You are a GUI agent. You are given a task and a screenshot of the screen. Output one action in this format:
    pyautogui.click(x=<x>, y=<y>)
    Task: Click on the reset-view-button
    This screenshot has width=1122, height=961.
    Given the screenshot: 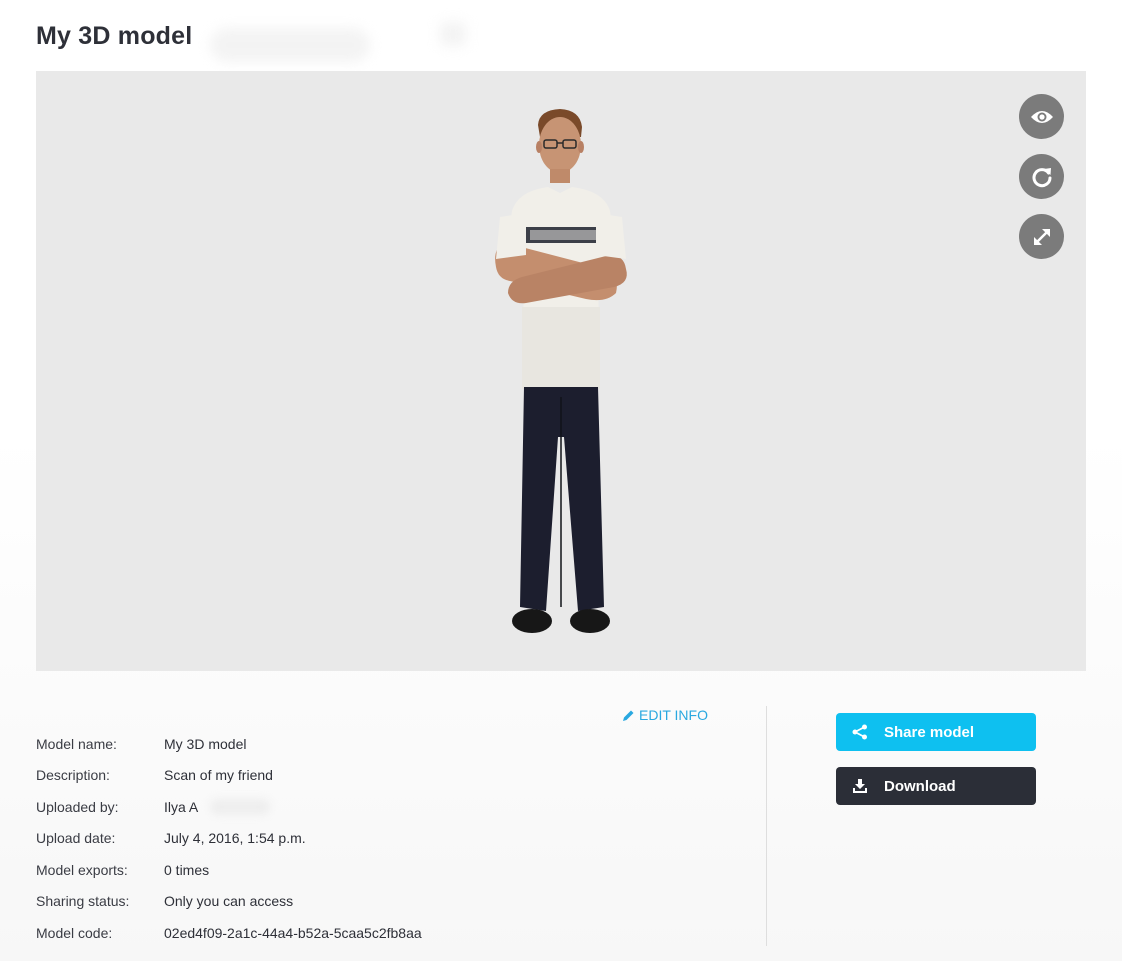 What is the action you would take?
    pyautogui.click(x=1041, y=176)
    